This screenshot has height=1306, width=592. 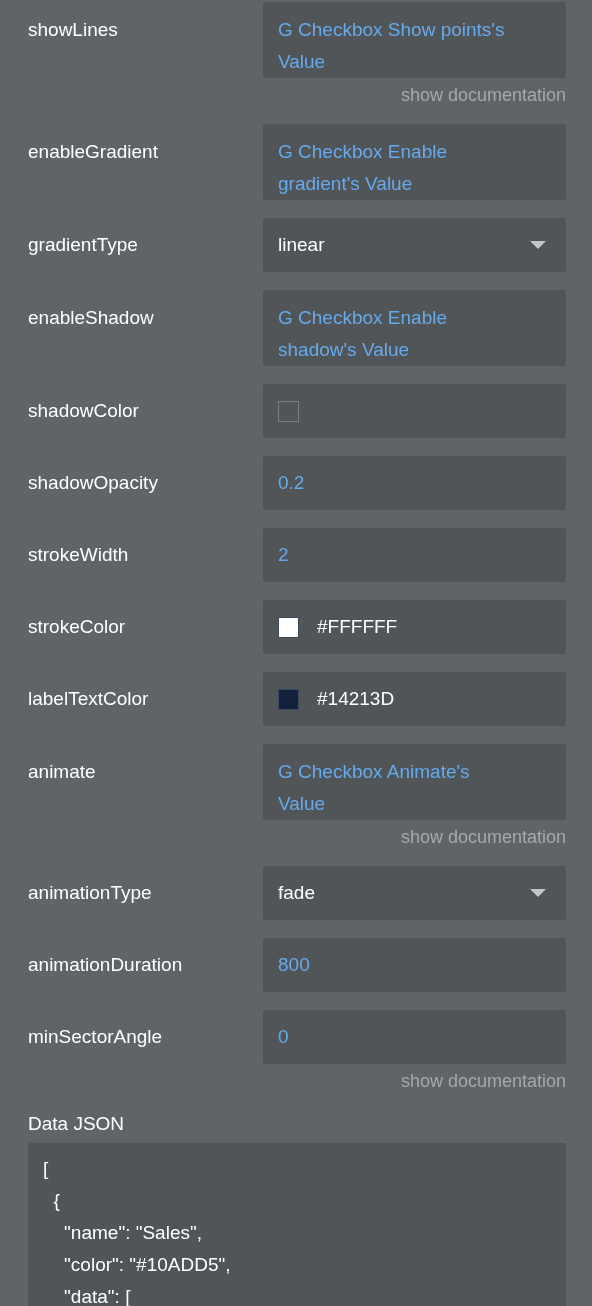 What do you see at coordinates (357, 626) in the screenshot?
I see `color-hex: #FFFFFF` at bounding box center [357, 626].